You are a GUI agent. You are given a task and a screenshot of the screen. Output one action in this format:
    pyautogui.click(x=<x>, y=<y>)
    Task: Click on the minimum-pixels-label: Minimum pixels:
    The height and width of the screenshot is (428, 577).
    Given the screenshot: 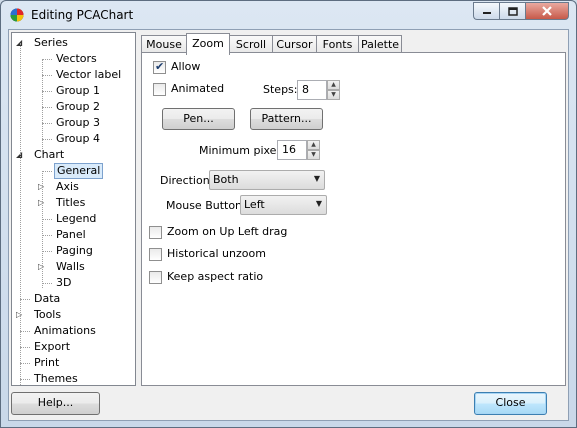 What is the action you would take?
    pyautogui.click(x=244, y=150)
    